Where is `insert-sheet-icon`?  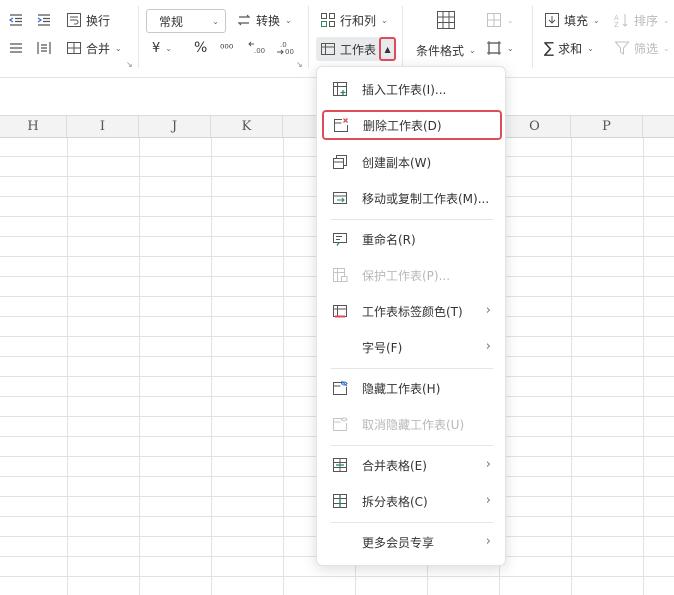 insert-sheet-icon is located at coordinates (340, 89).